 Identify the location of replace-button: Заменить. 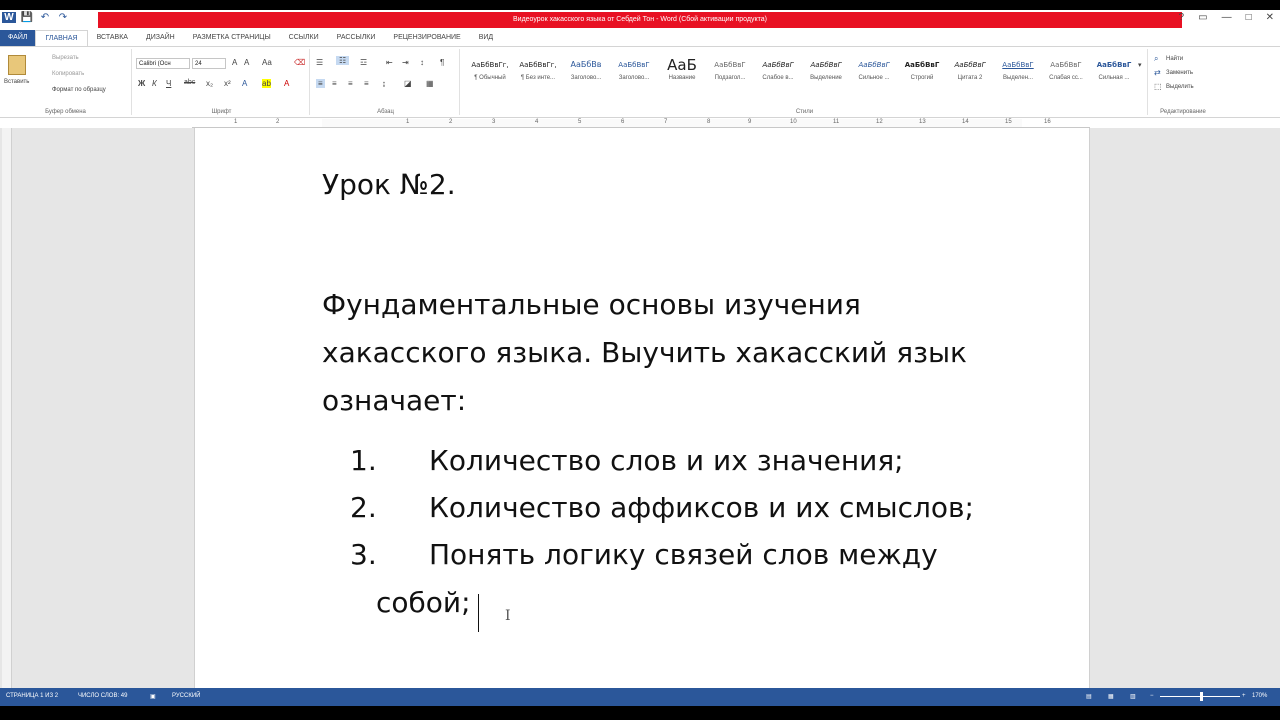
(1179, 73).